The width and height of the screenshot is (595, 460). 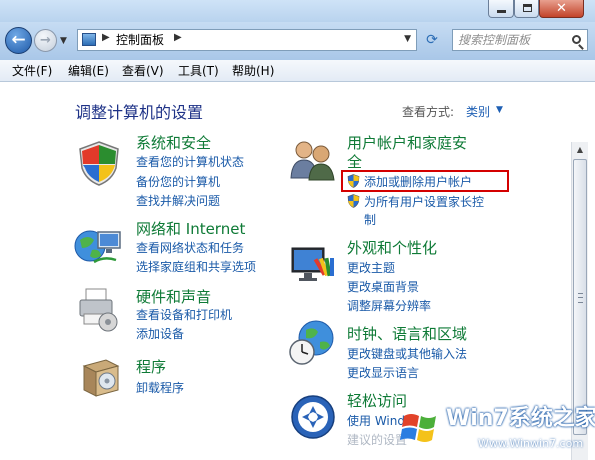 I want to click on link-add-device: 添加设备, so click(x=160, y=334).